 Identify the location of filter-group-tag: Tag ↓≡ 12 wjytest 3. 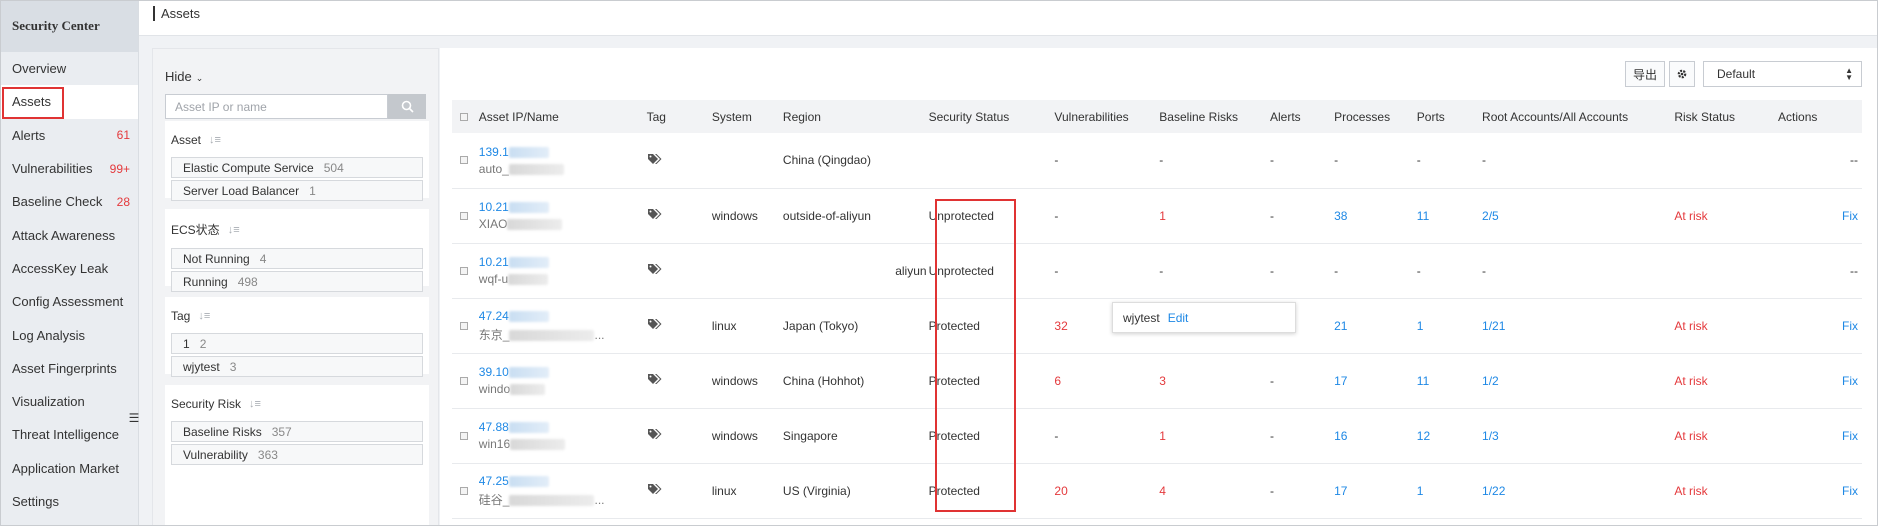
(297, 337).